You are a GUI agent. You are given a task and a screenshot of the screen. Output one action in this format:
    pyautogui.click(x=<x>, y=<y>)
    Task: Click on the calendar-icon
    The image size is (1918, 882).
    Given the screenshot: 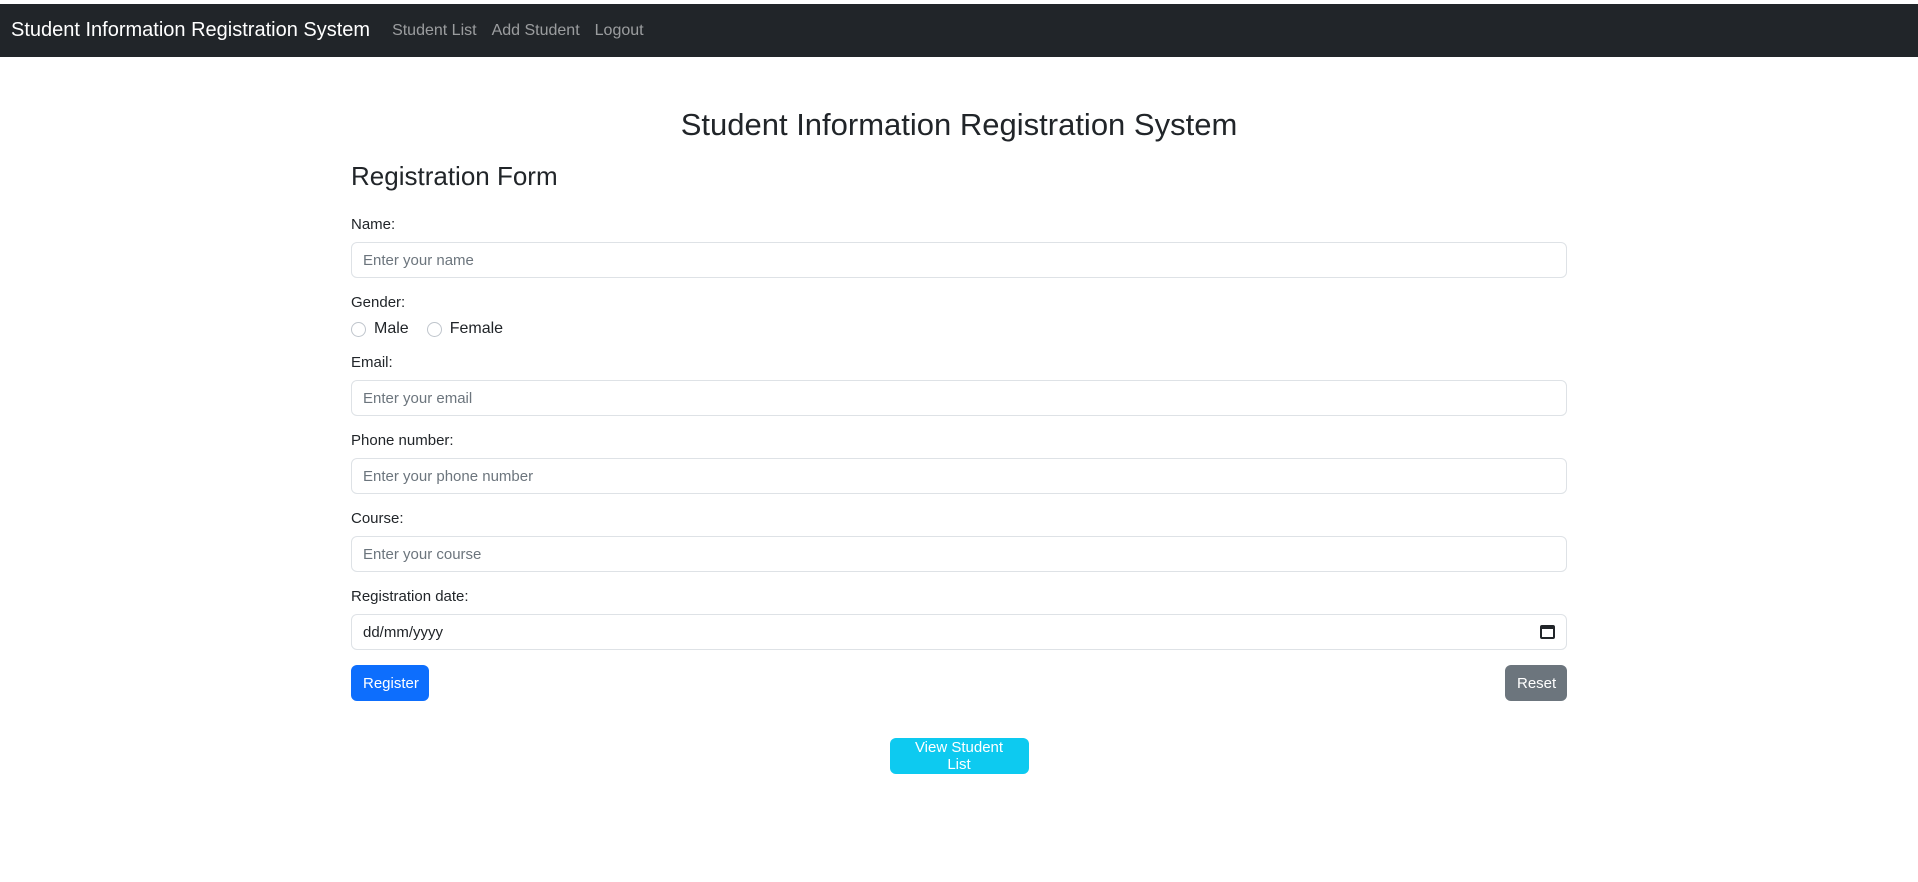 What is the action you would take?
    pyautogui.click(x=1547, y=632)
    